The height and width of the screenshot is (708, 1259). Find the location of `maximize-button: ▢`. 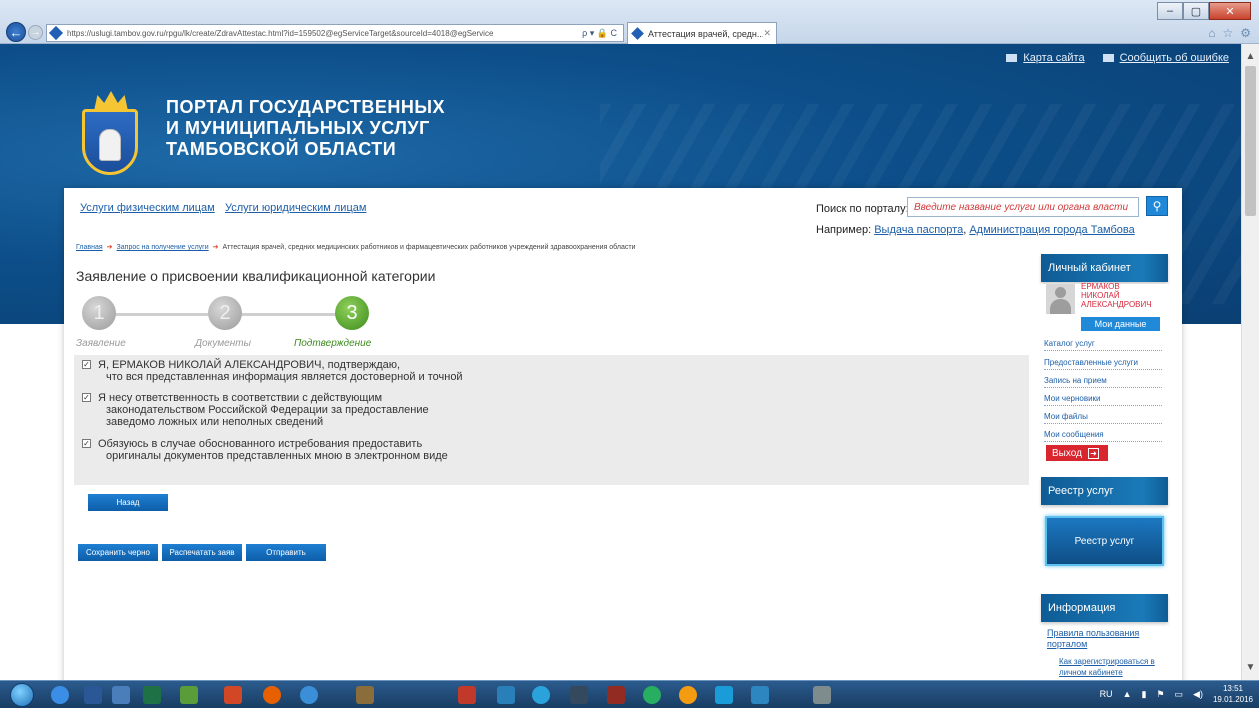

maximize-button: ▢ is located at coordinates (1196, 11).